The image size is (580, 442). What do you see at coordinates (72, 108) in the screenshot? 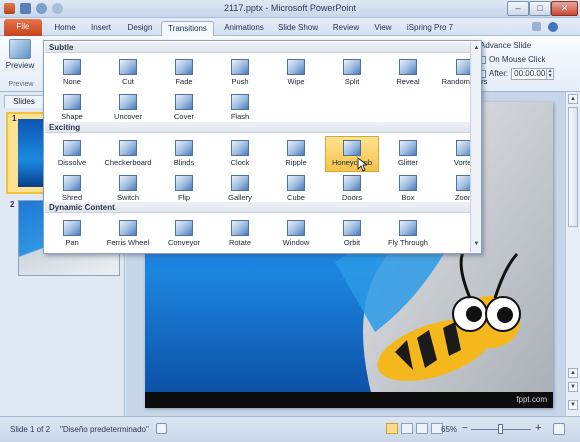
I see `transition-shape: Shape` at bounding box center [72, 108].